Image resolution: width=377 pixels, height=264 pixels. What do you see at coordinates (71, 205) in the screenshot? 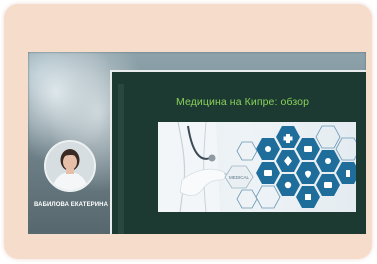
I see `speaker-name-label: ВАБИЛОВА ЕКАТЕРИНА` at bounding box center [71, 205].